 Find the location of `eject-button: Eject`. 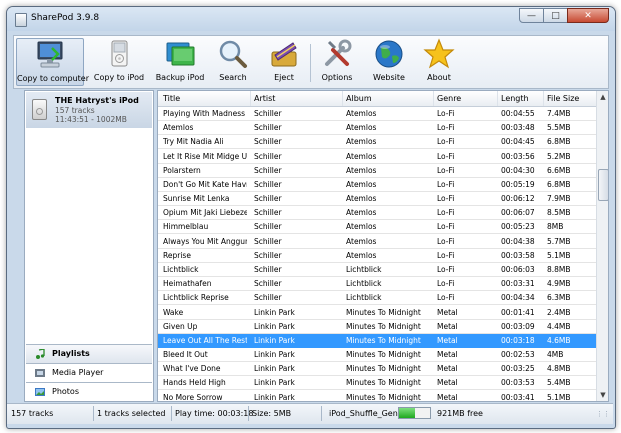

eject-button: Eject is located at coordinates (284, 62).